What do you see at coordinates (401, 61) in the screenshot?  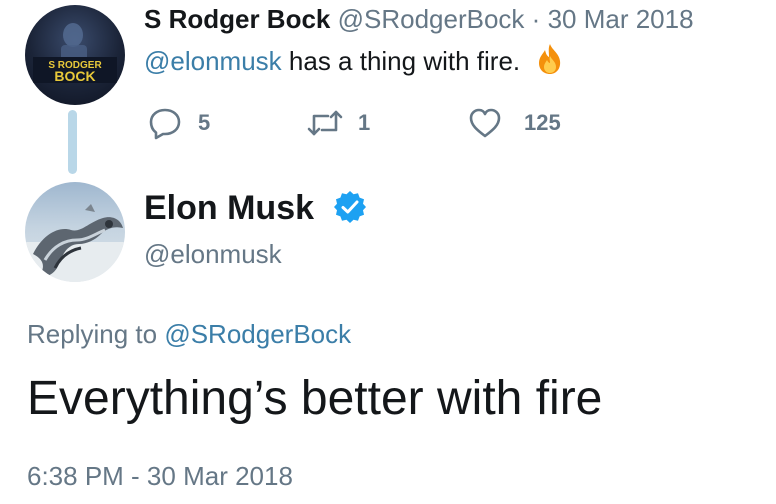 I see `parent-text-body: has a thing with fire.` at bounding box center [401, 61].